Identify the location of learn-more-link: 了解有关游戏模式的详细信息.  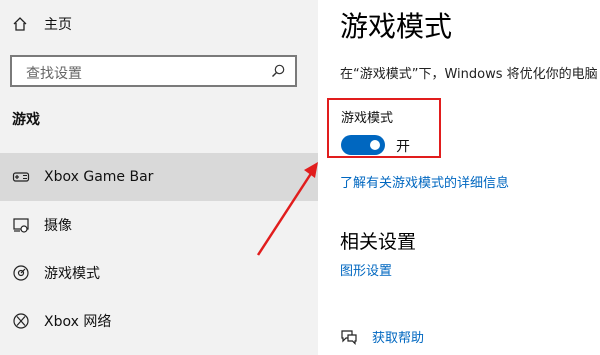
(424, 181).